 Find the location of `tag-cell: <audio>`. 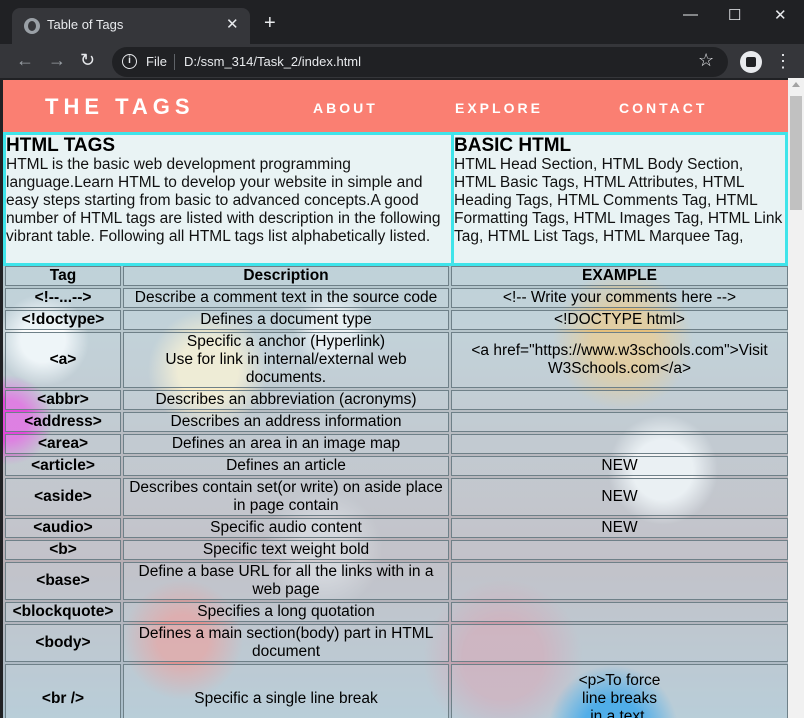

tag-cell: <audio> is located at coordinates (63, 528).